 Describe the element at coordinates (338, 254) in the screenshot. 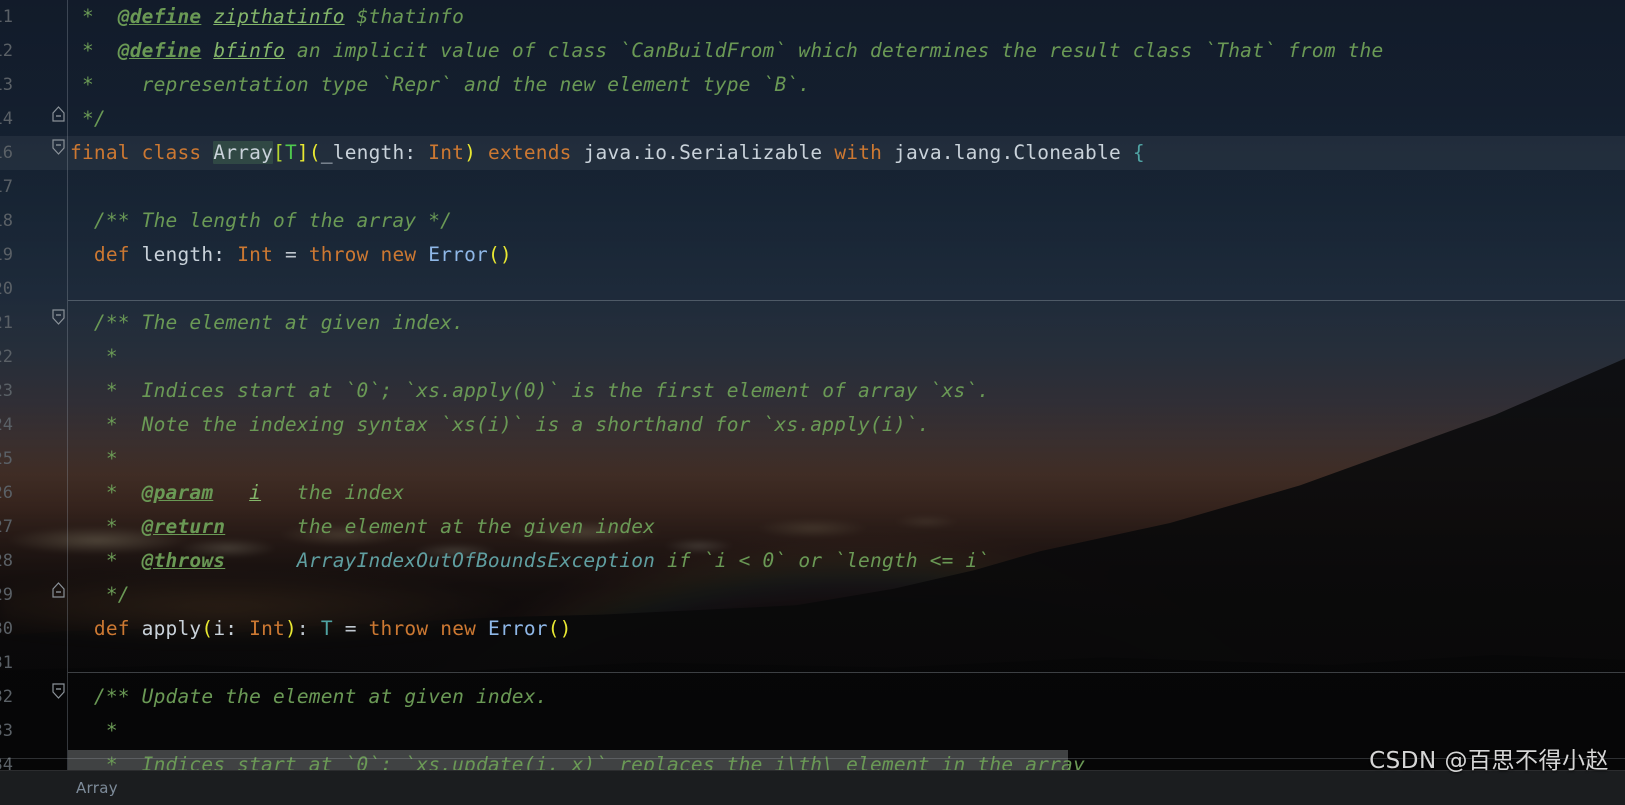

I see `code-token: throw` at that location.